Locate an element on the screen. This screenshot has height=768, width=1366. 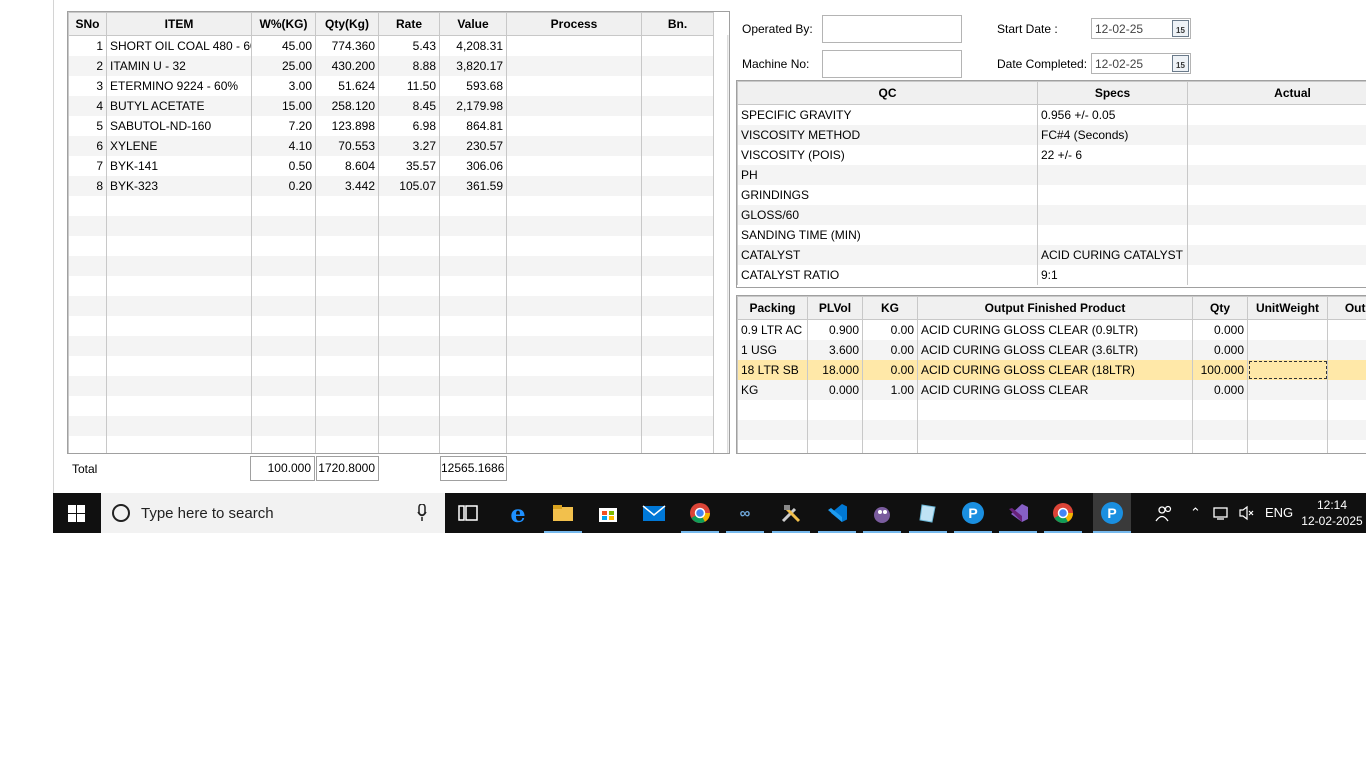
table-cell: PH is located at coordinates (887, 174).